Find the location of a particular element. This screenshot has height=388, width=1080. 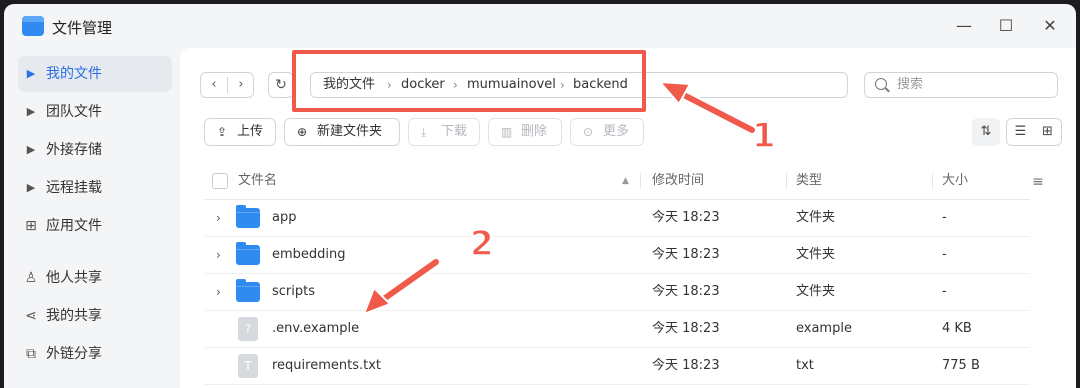

sidebar-item-label: 远程挂载 is located at coordinates (74, 188).